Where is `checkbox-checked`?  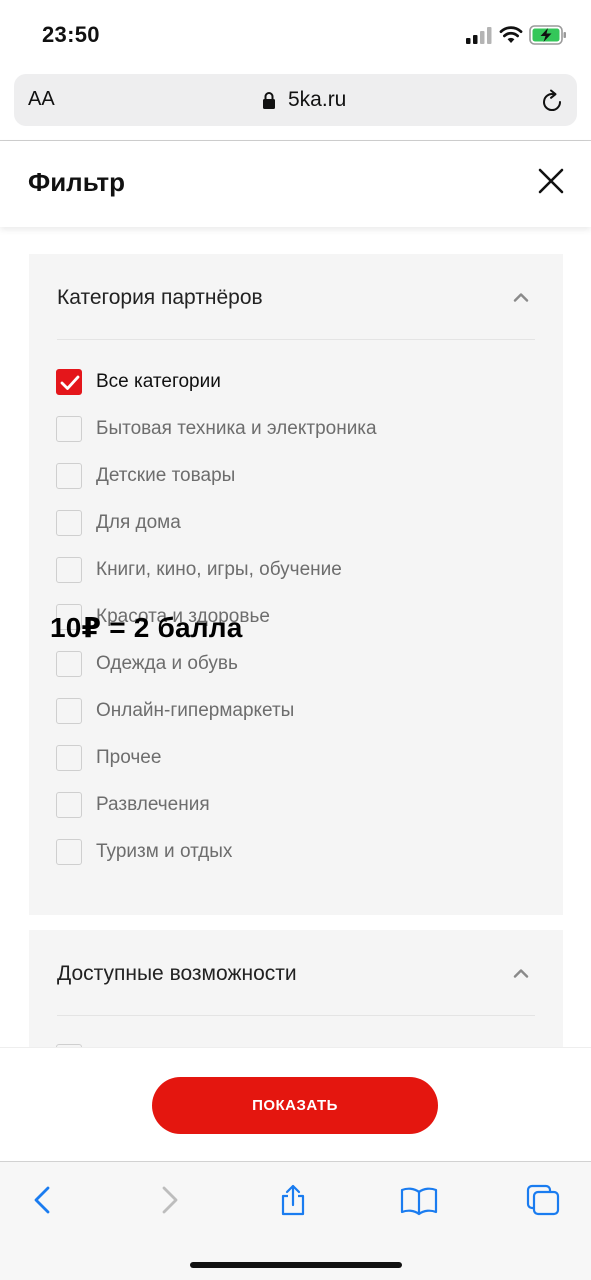
checkbox-checked is located at coordinates (69, 382).